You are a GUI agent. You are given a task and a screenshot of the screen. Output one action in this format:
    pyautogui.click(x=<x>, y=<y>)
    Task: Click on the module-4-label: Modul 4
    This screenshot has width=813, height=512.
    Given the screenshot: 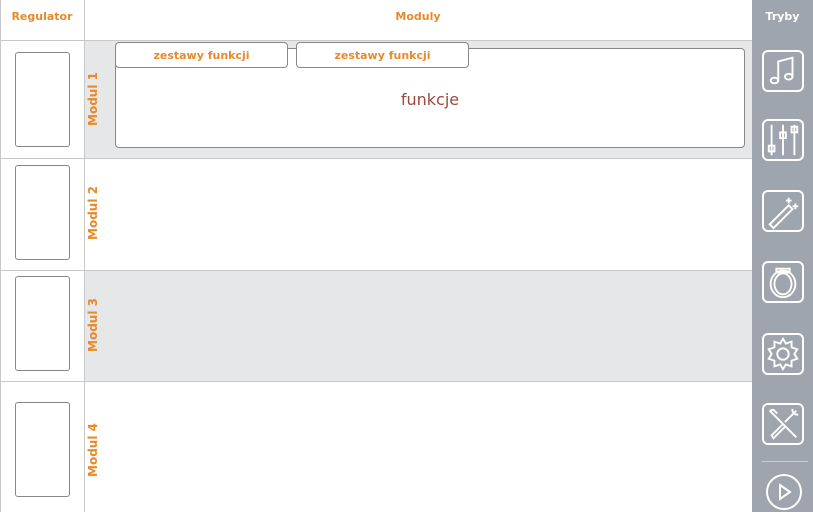 What is the action you would take?
    pyautogui.click(x=93, y=450)
    